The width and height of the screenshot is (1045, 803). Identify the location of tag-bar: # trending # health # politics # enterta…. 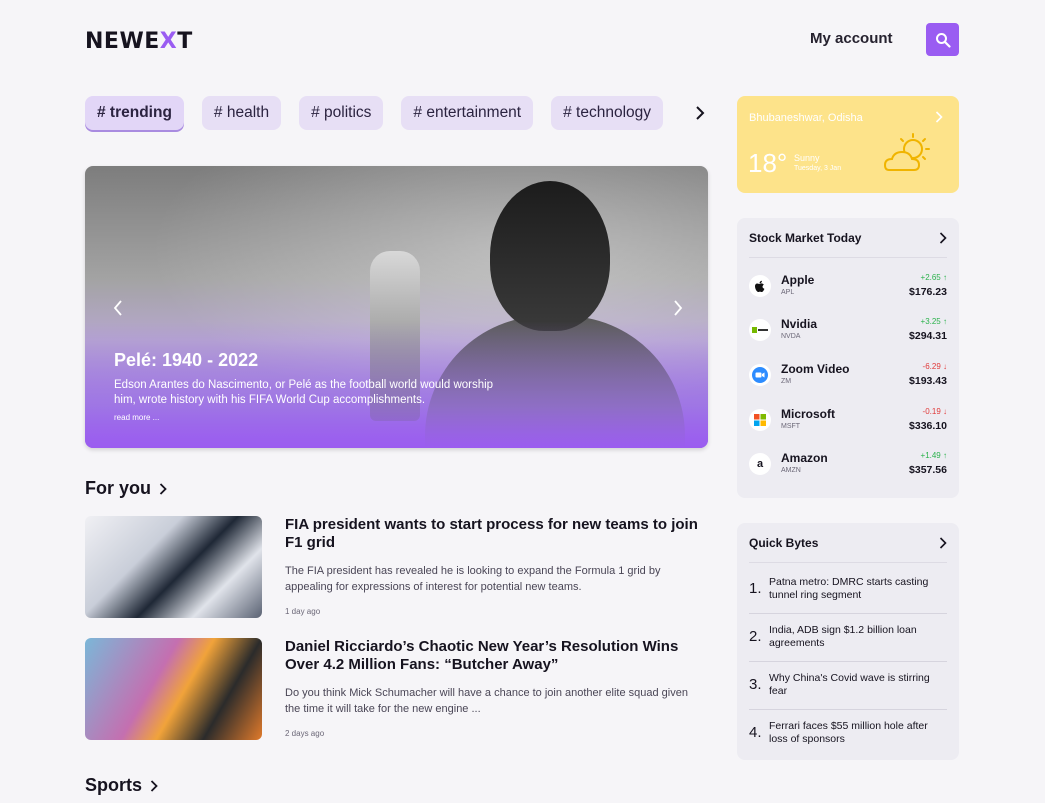
(385, 114).